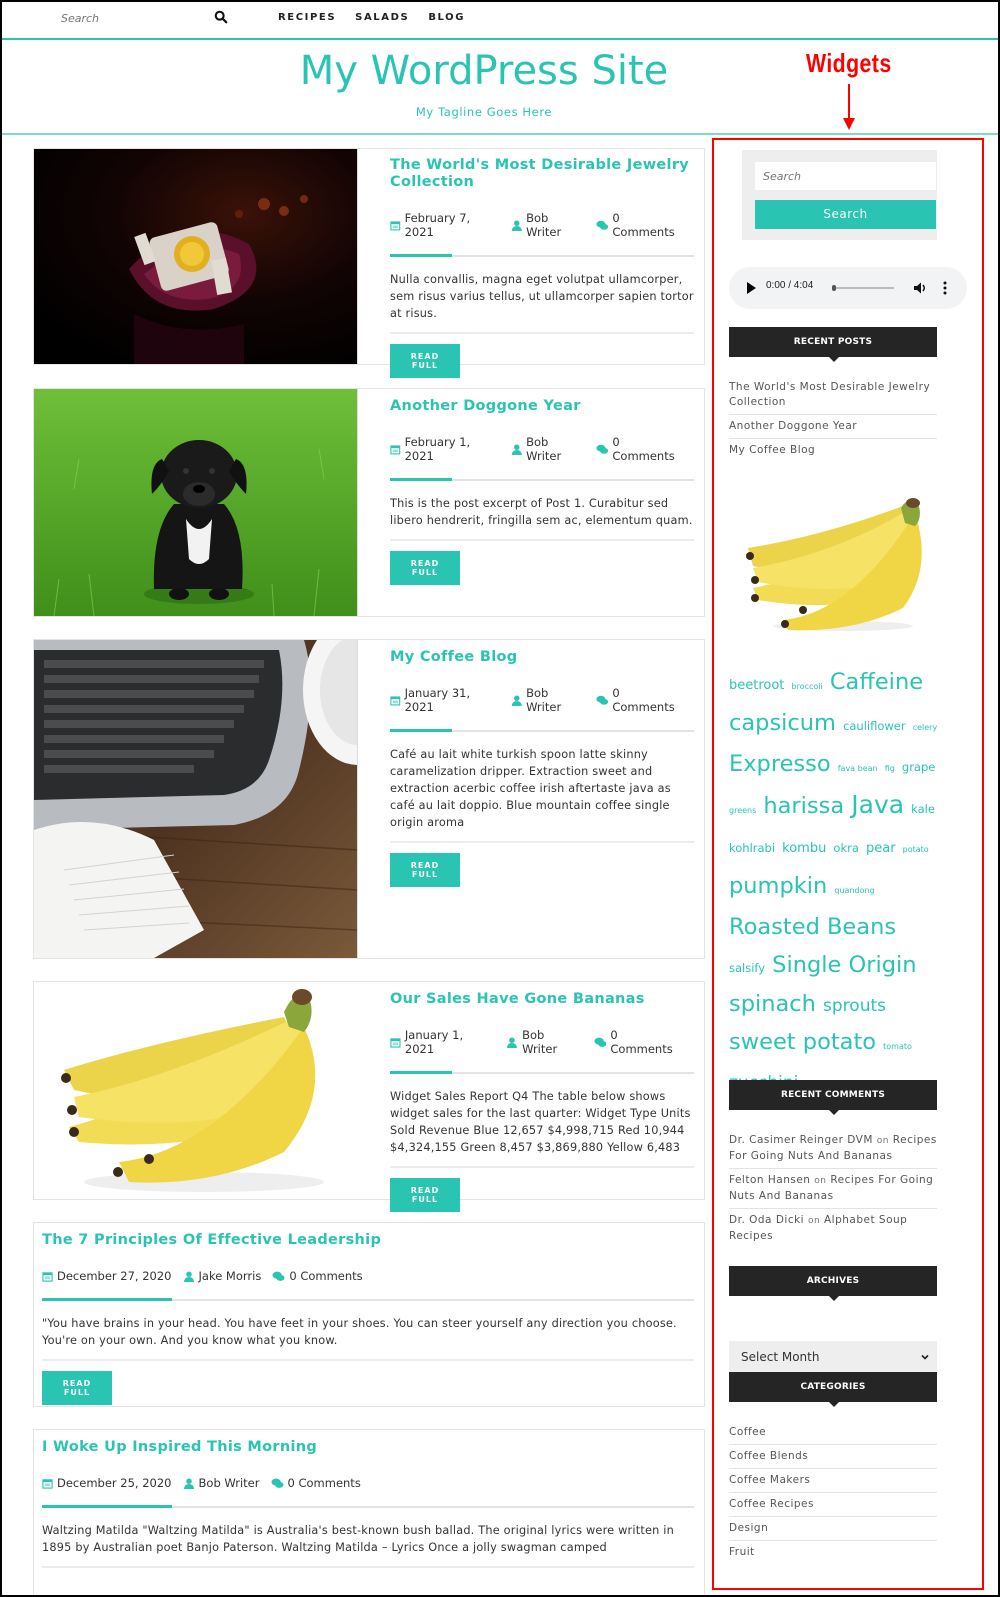 This screenshot has height=1597, width=1000. What do you see at coordinates (446, 17) in the screenshot?
I see `menu-item-blog: BLOG` at bounding box center [446, 17].